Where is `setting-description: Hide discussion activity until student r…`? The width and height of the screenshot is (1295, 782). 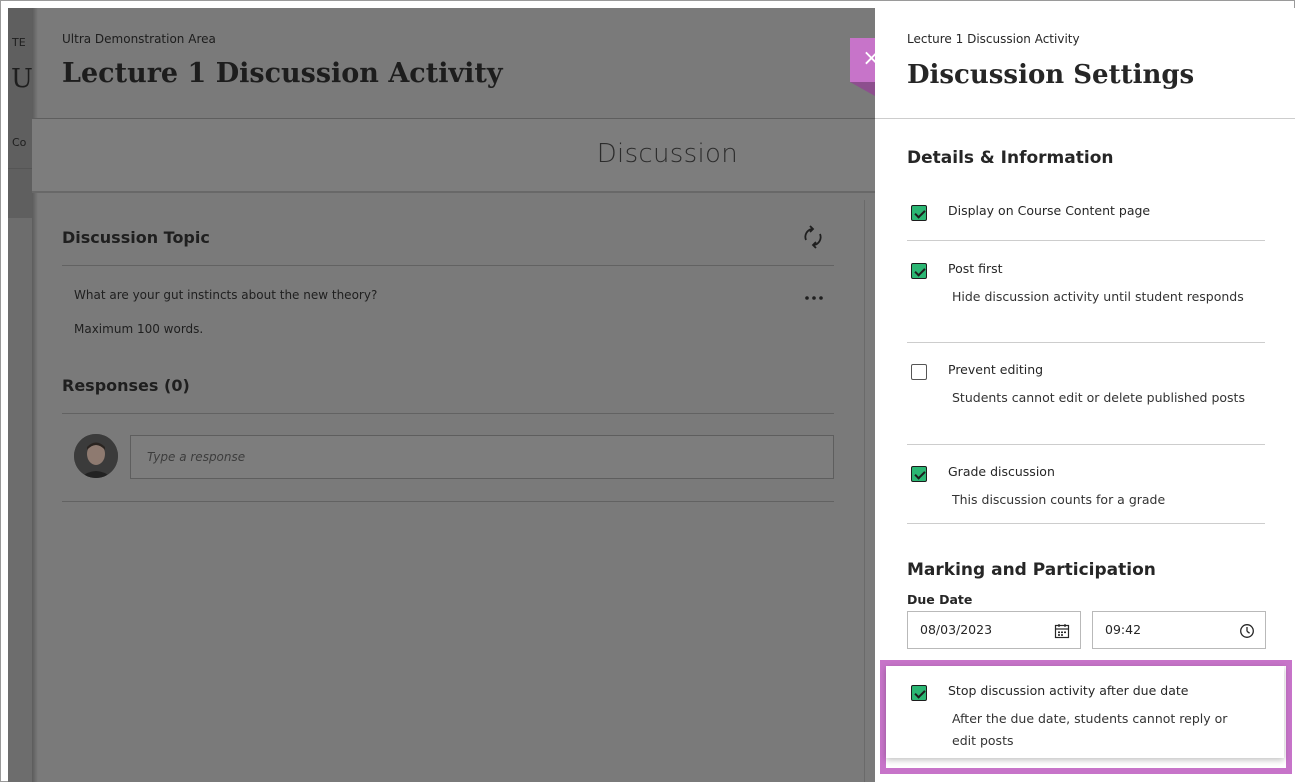
setting-description: Hide discussion activity until student r… is located at coordinates (1098, 296).